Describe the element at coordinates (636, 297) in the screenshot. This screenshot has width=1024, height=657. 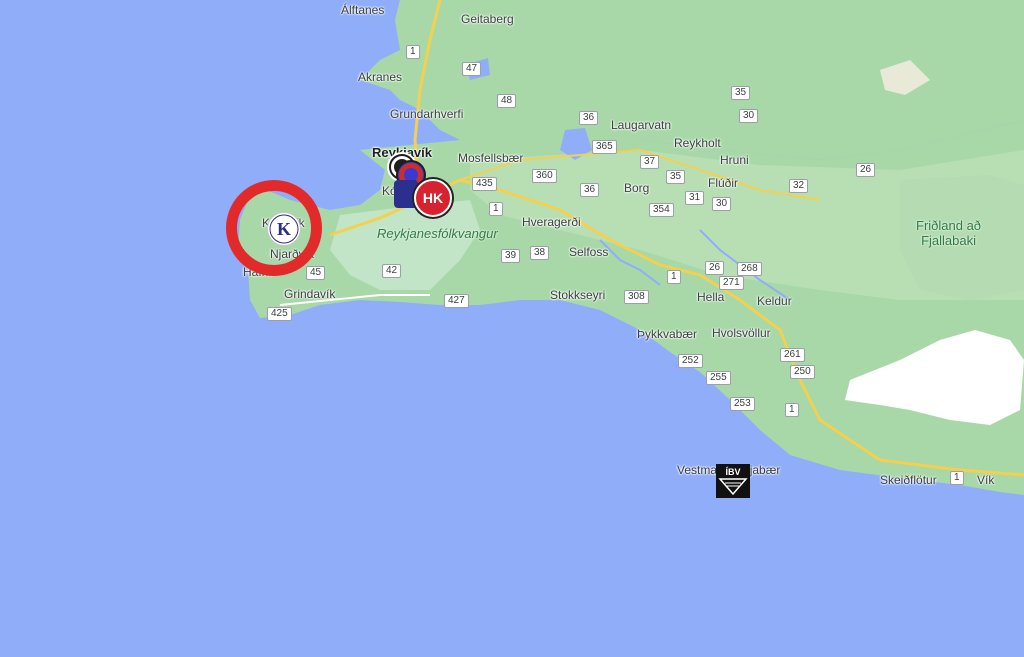
I see `road-shield: 308` at that location.